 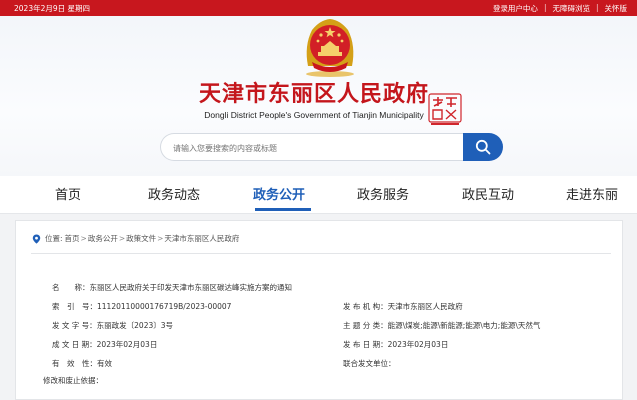 I want to click on doc-number-value: 东丽政发〔2023〕3号, so click(x=135, y=325).